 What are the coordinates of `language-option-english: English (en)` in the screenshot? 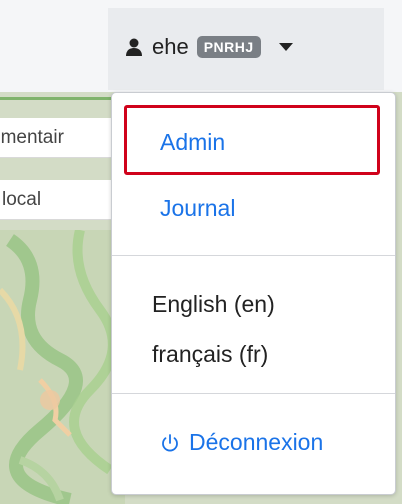 It's located at (213, 304).